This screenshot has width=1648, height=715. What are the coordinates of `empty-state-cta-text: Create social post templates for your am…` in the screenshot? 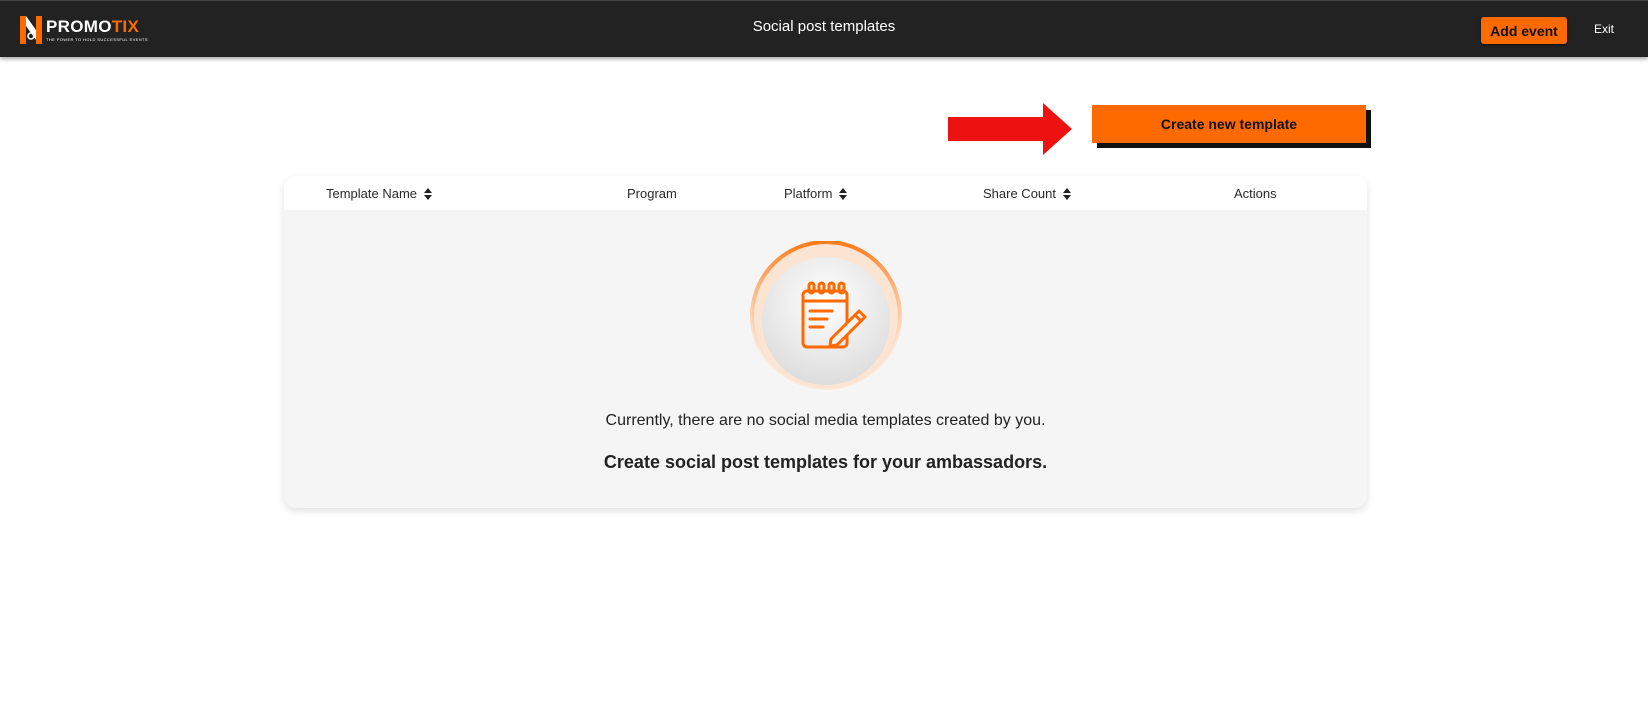 It's located at (825, 462).